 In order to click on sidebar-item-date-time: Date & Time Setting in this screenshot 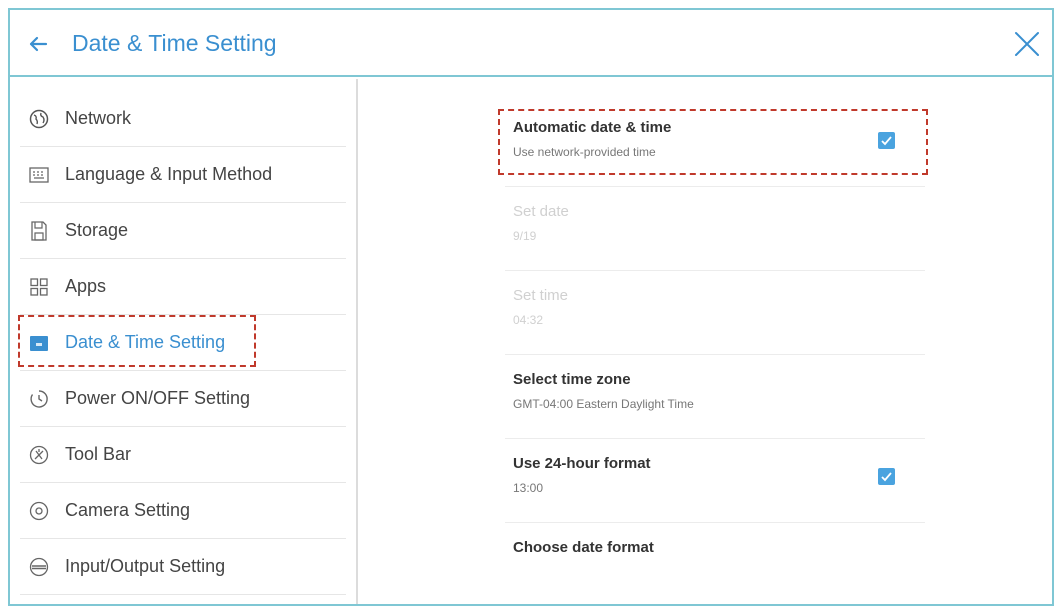, I will do `click(183, 343)`.